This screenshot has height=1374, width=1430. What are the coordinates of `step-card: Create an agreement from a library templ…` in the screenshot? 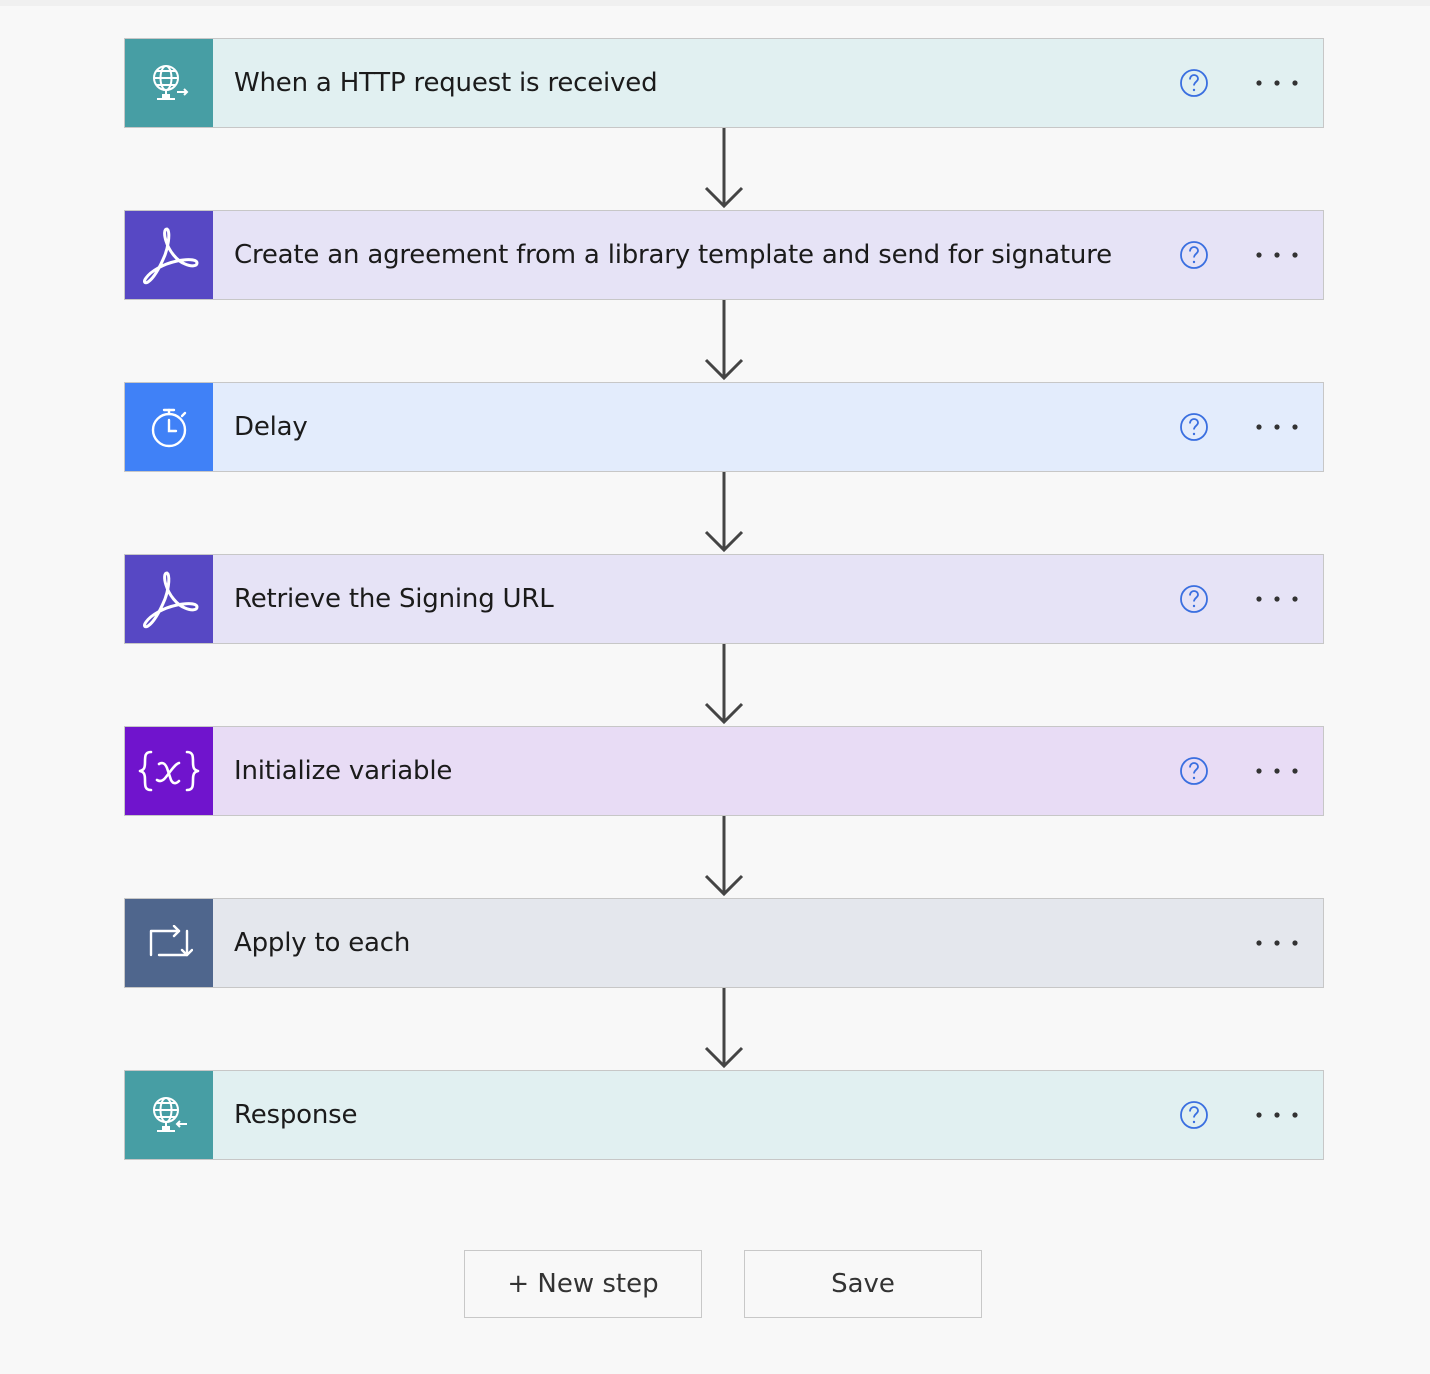 It's located at (724, 255).